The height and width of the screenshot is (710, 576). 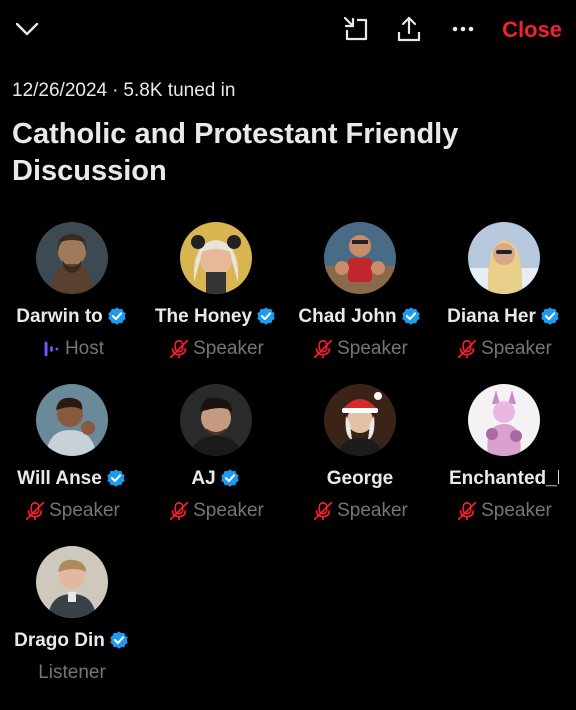 I want to click on participant-role: Listener, so click(x=72, y=672).